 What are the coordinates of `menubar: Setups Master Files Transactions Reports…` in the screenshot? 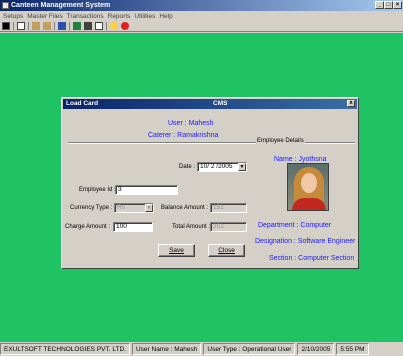 It's located at (201, 16).